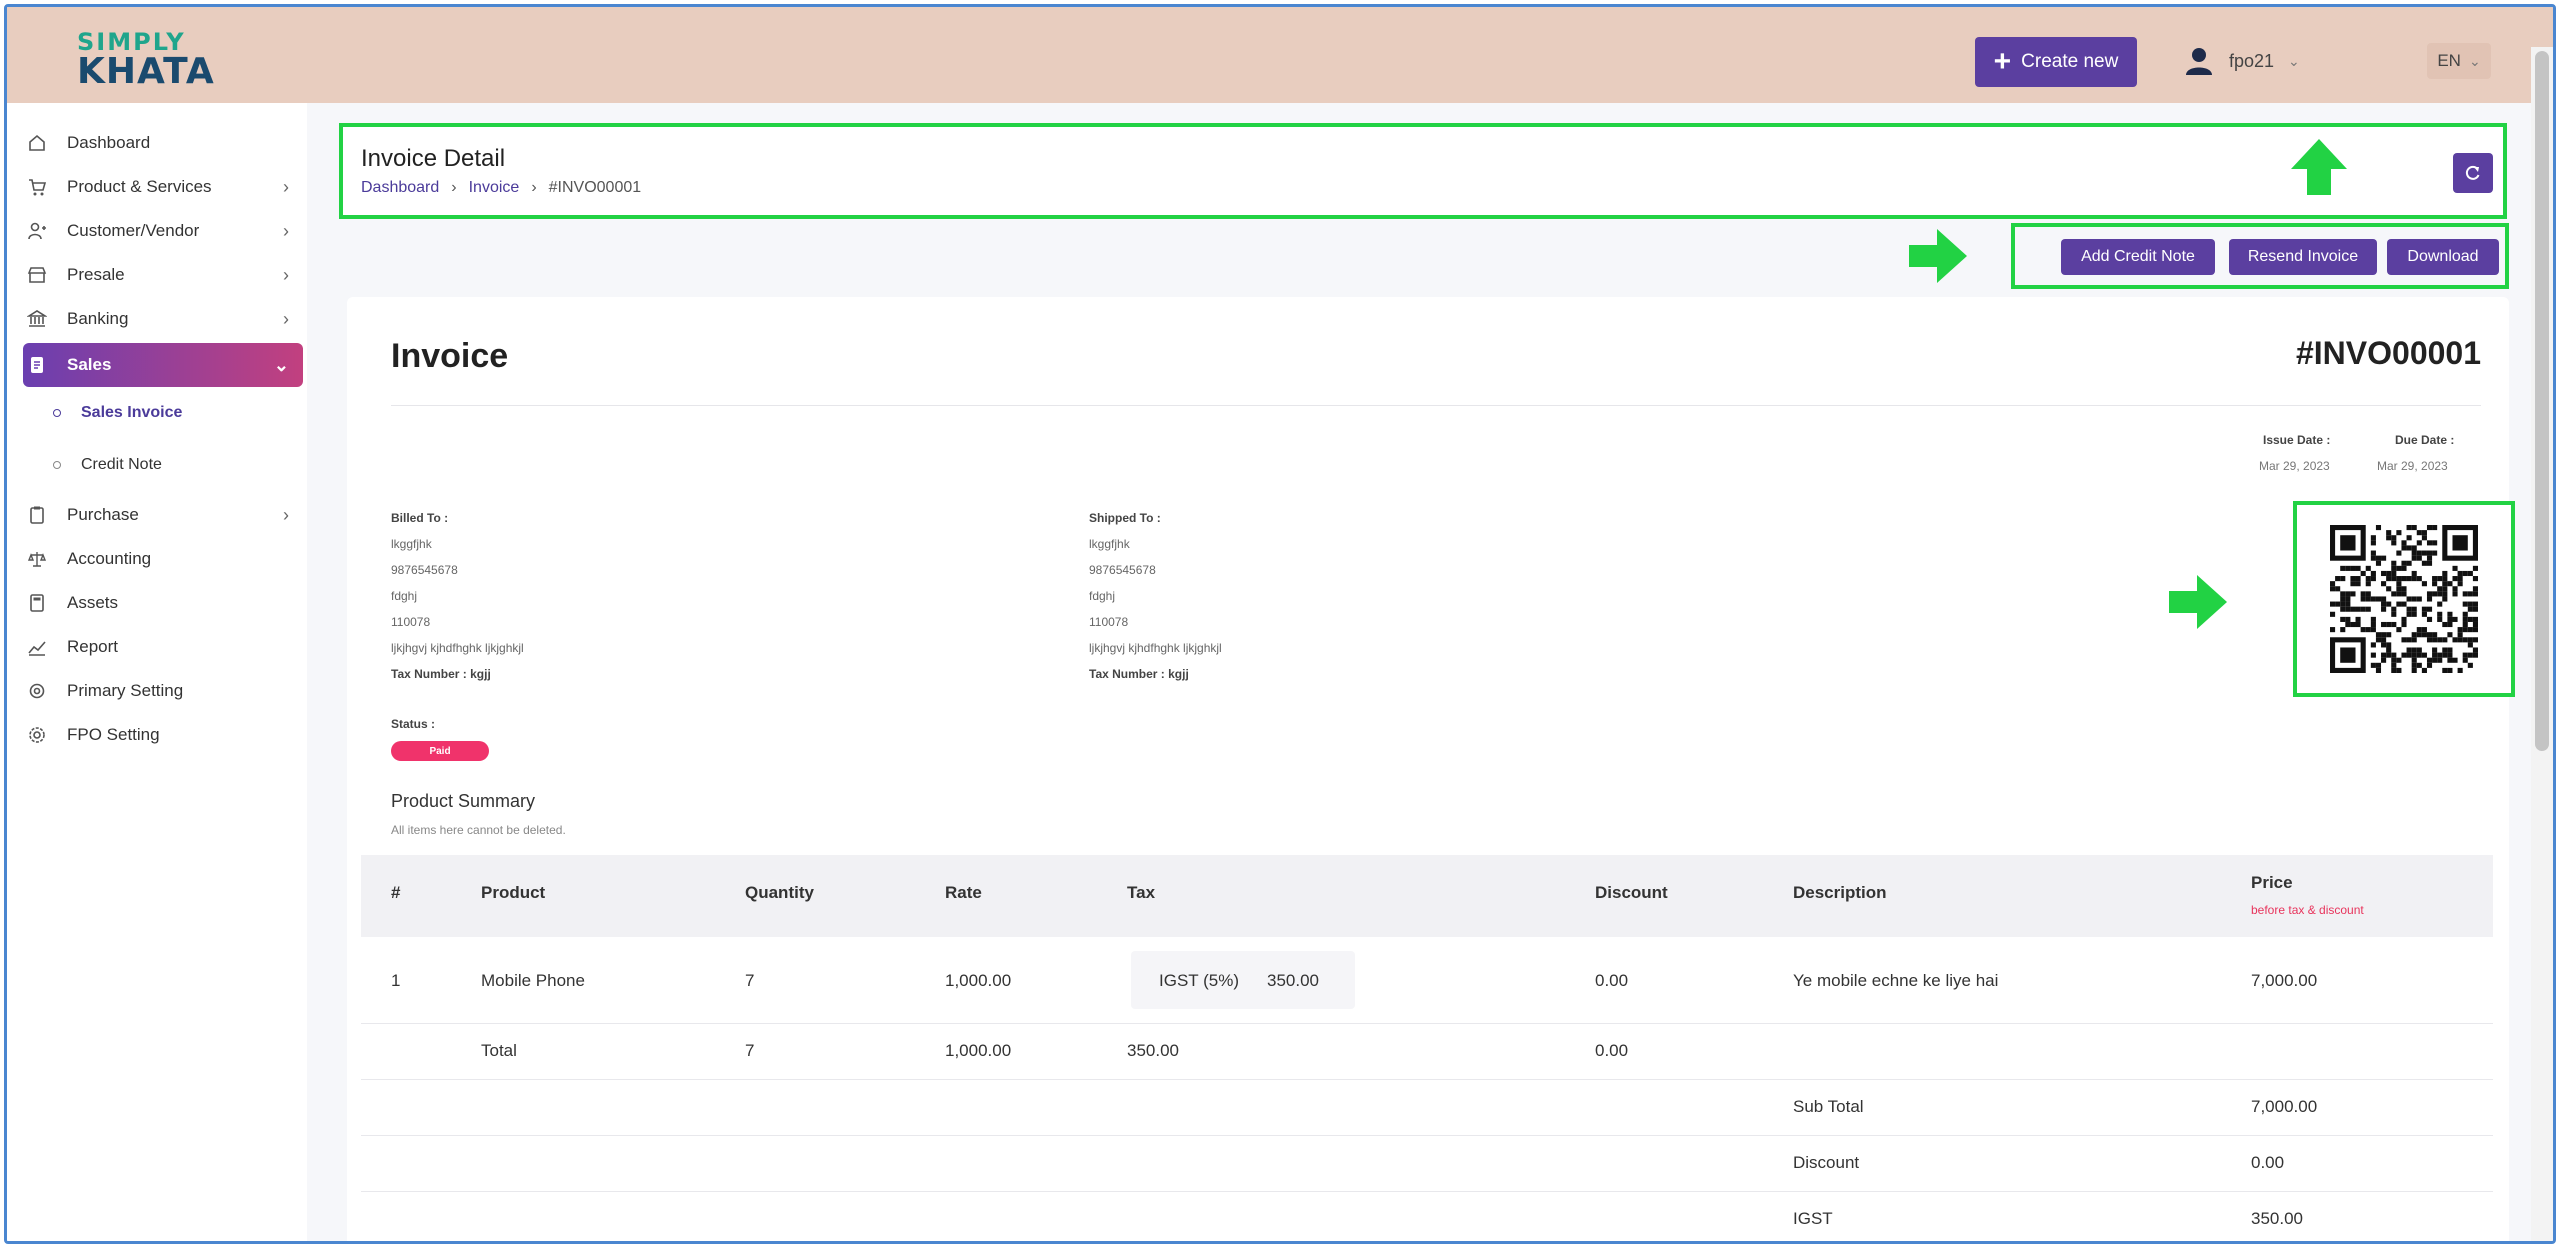 The width and height of the screenshot is (2560, 1248). Describe the element at coordinates (1826, 1162) in the screenshot. I see `summary-label: Discount` at that location.